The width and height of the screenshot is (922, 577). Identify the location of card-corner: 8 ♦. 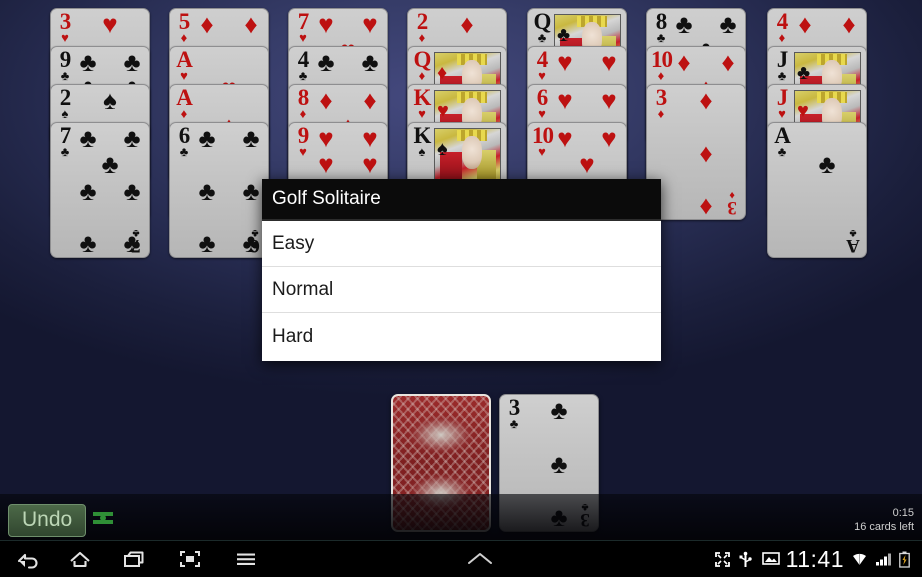
(303, 102).